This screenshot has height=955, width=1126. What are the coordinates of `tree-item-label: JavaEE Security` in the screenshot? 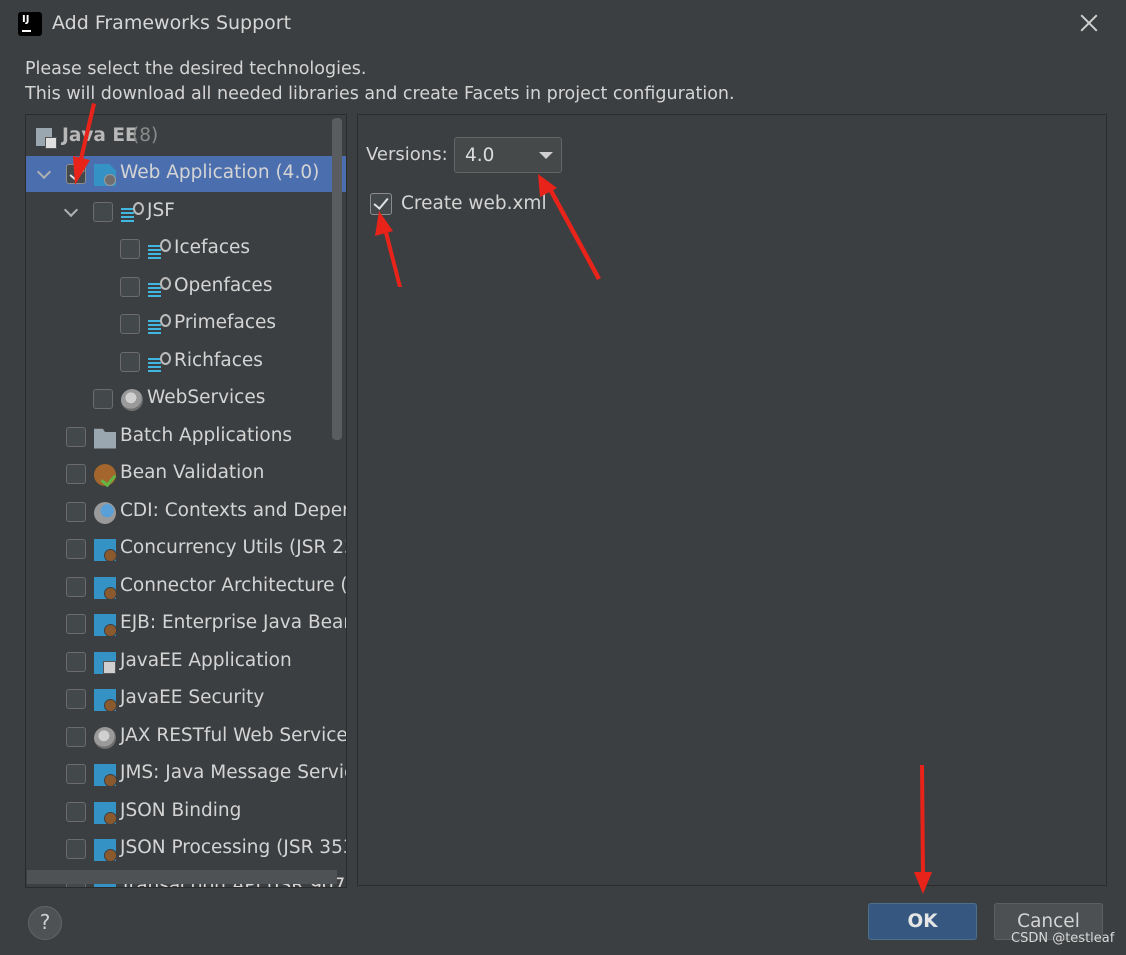 It's located at (192, 697).